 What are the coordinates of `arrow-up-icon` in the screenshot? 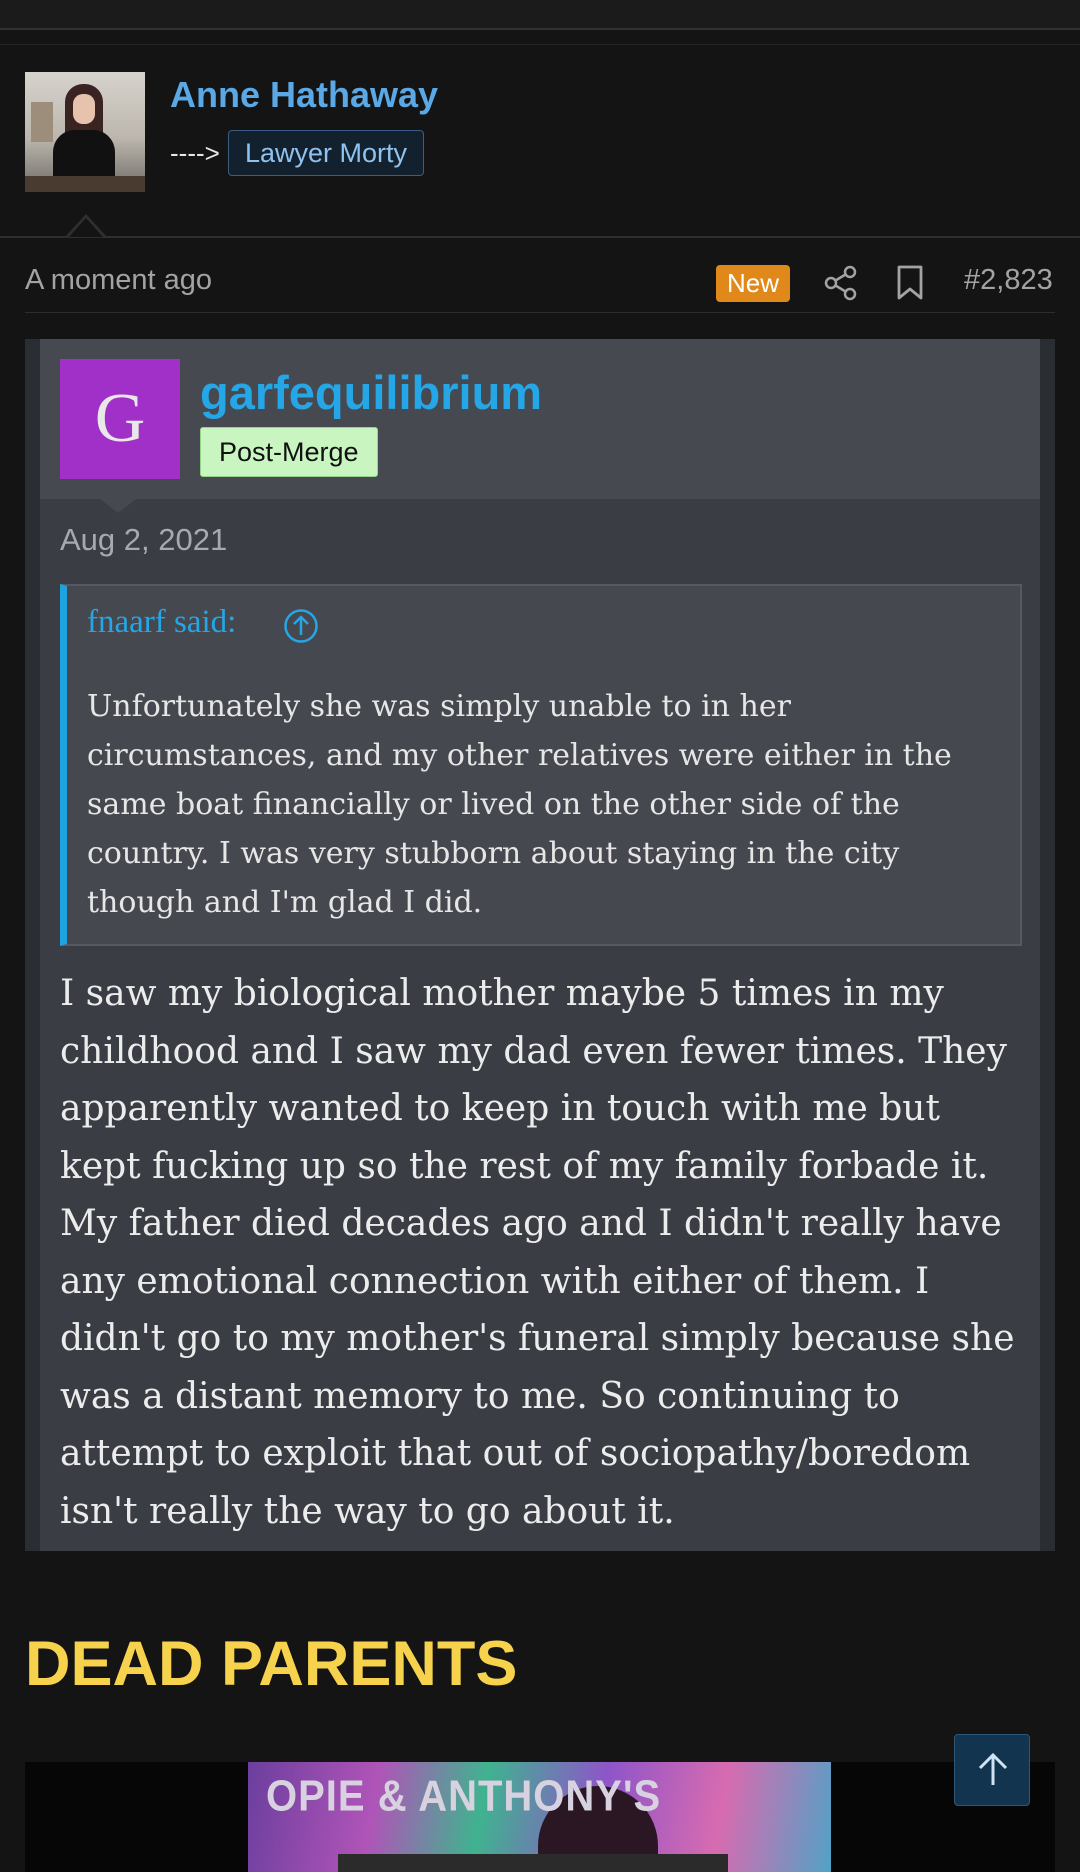 It's located at (993, 1768).